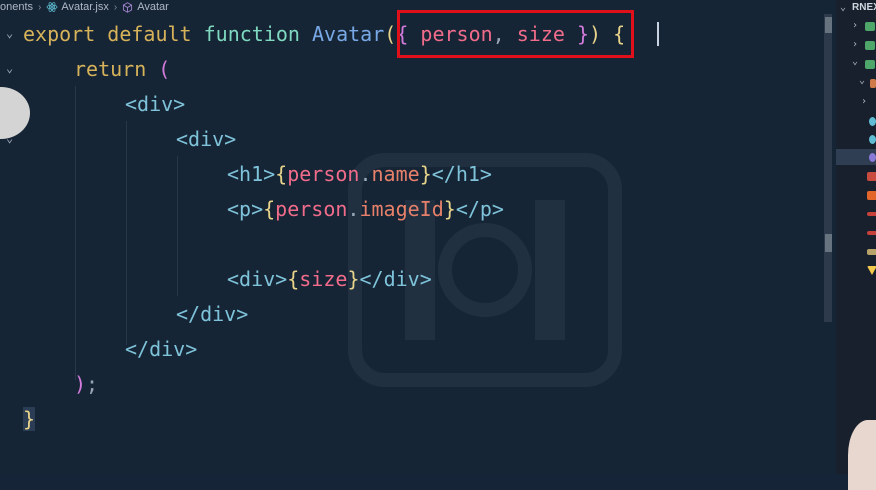 The height and width of the screenshot is (490, 876). What do you see at coordinates (871, 195) in the screenshot?
I see `html5-file-icon` at bounding box center [871, 195].